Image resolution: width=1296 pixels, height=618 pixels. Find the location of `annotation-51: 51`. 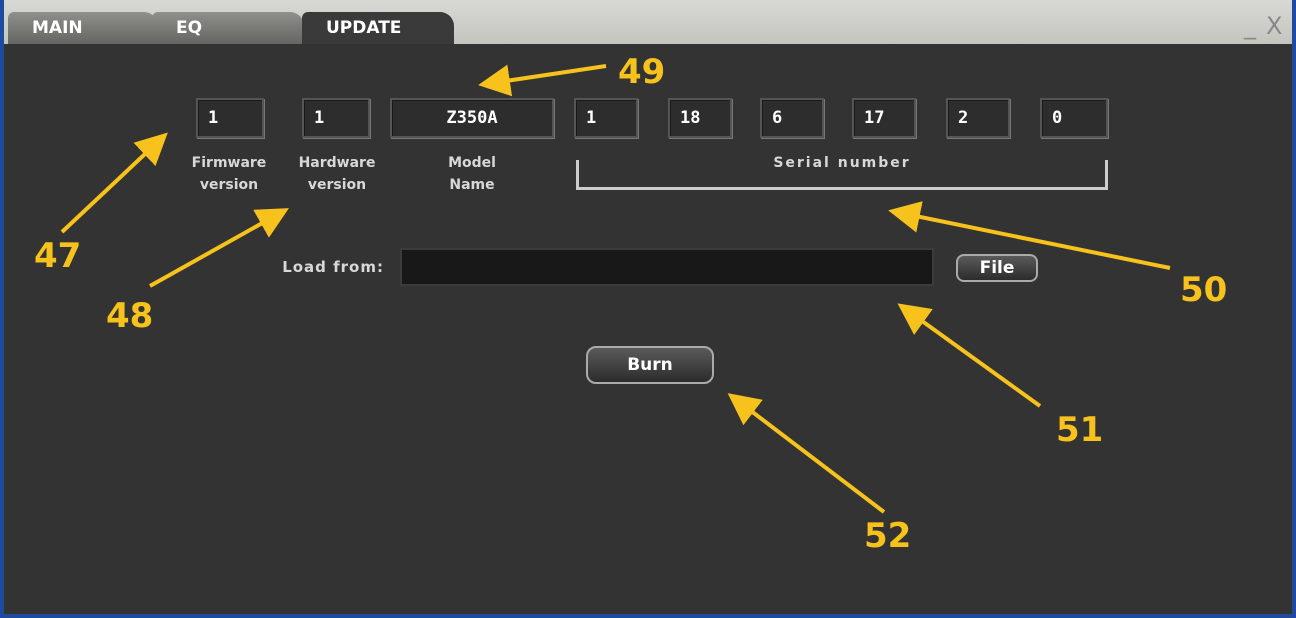

annotation-51: 51 is located at coordinates (1080, 430).